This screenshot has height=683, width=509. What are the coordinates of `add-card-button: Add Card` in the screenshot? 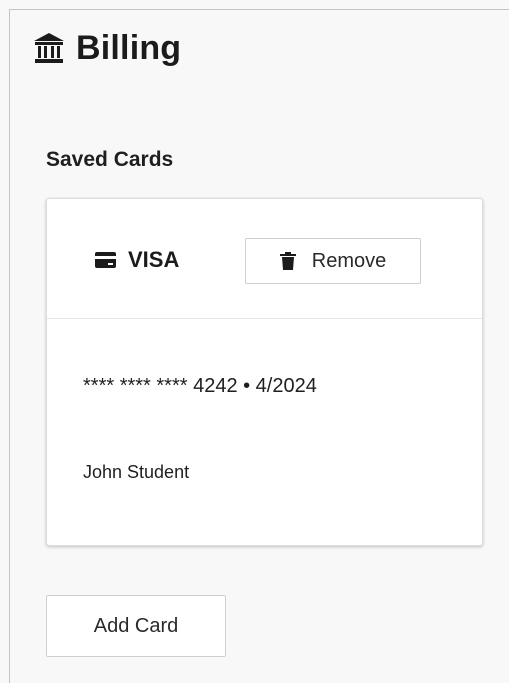 It's located at (136, 626).